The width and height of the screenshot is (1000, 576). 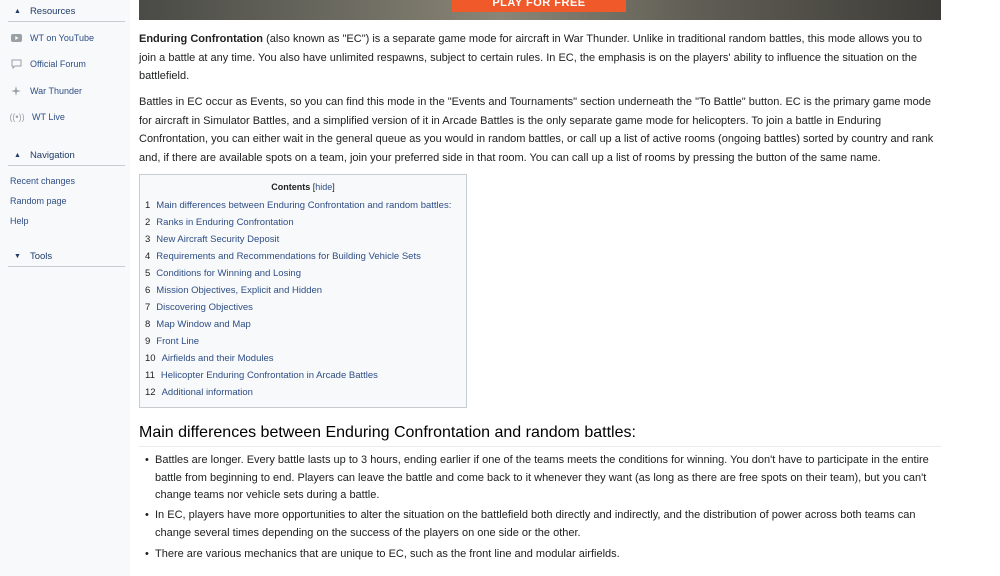 What do you see at coordinates (52, 11) in the screenshot?
I see `resources-heading: Resources` at bounding box center [52, 11].